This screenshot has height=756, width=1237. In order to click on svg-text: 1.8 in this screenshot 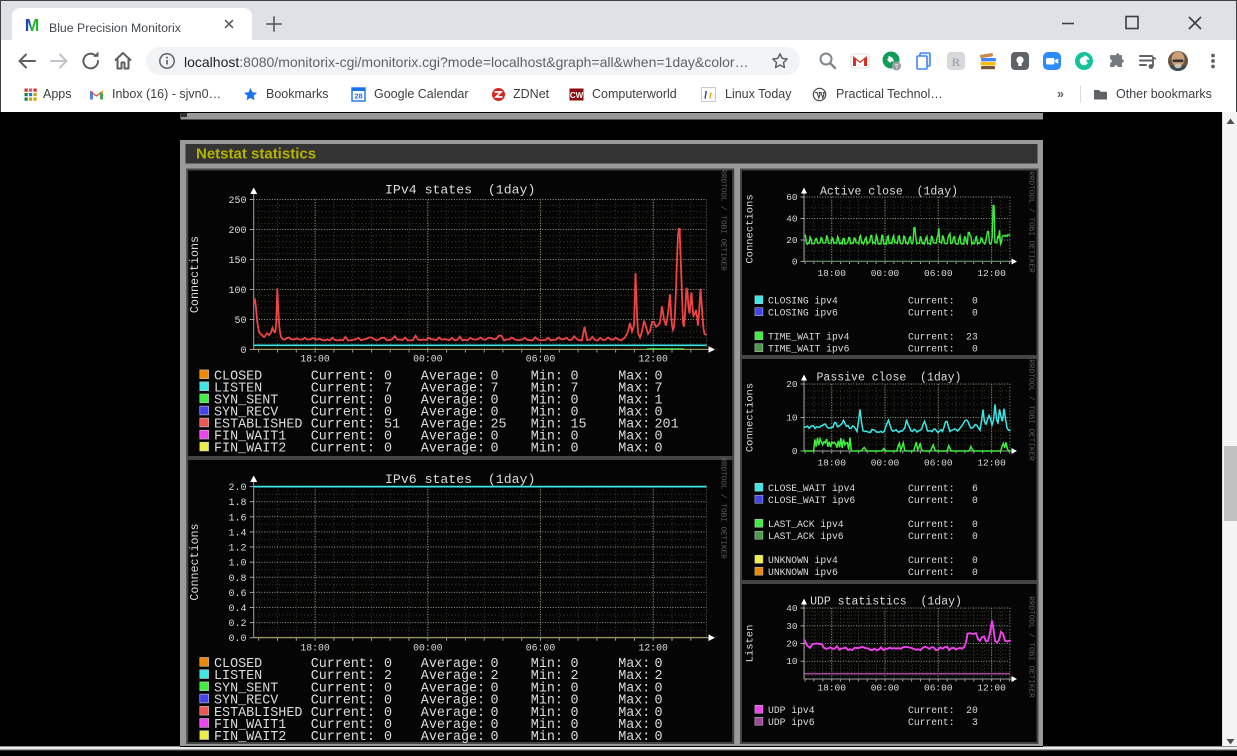, I will do `click(237, 503)`.